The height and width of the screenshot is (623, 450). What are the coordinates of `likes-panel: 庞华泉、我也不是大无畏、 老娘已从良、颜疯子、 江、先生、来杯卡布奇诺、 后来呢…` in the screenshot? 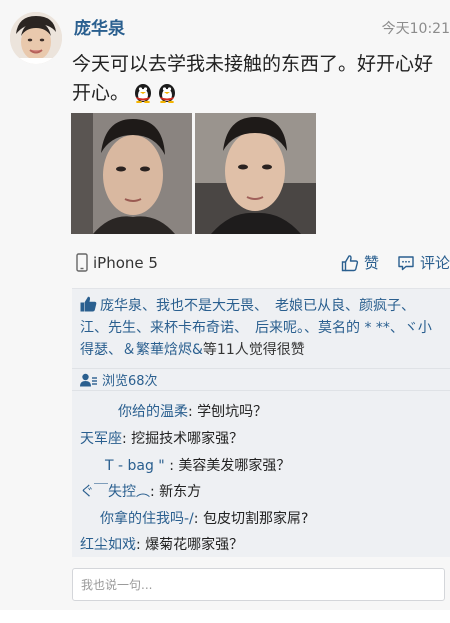 It's located at (261, 328).